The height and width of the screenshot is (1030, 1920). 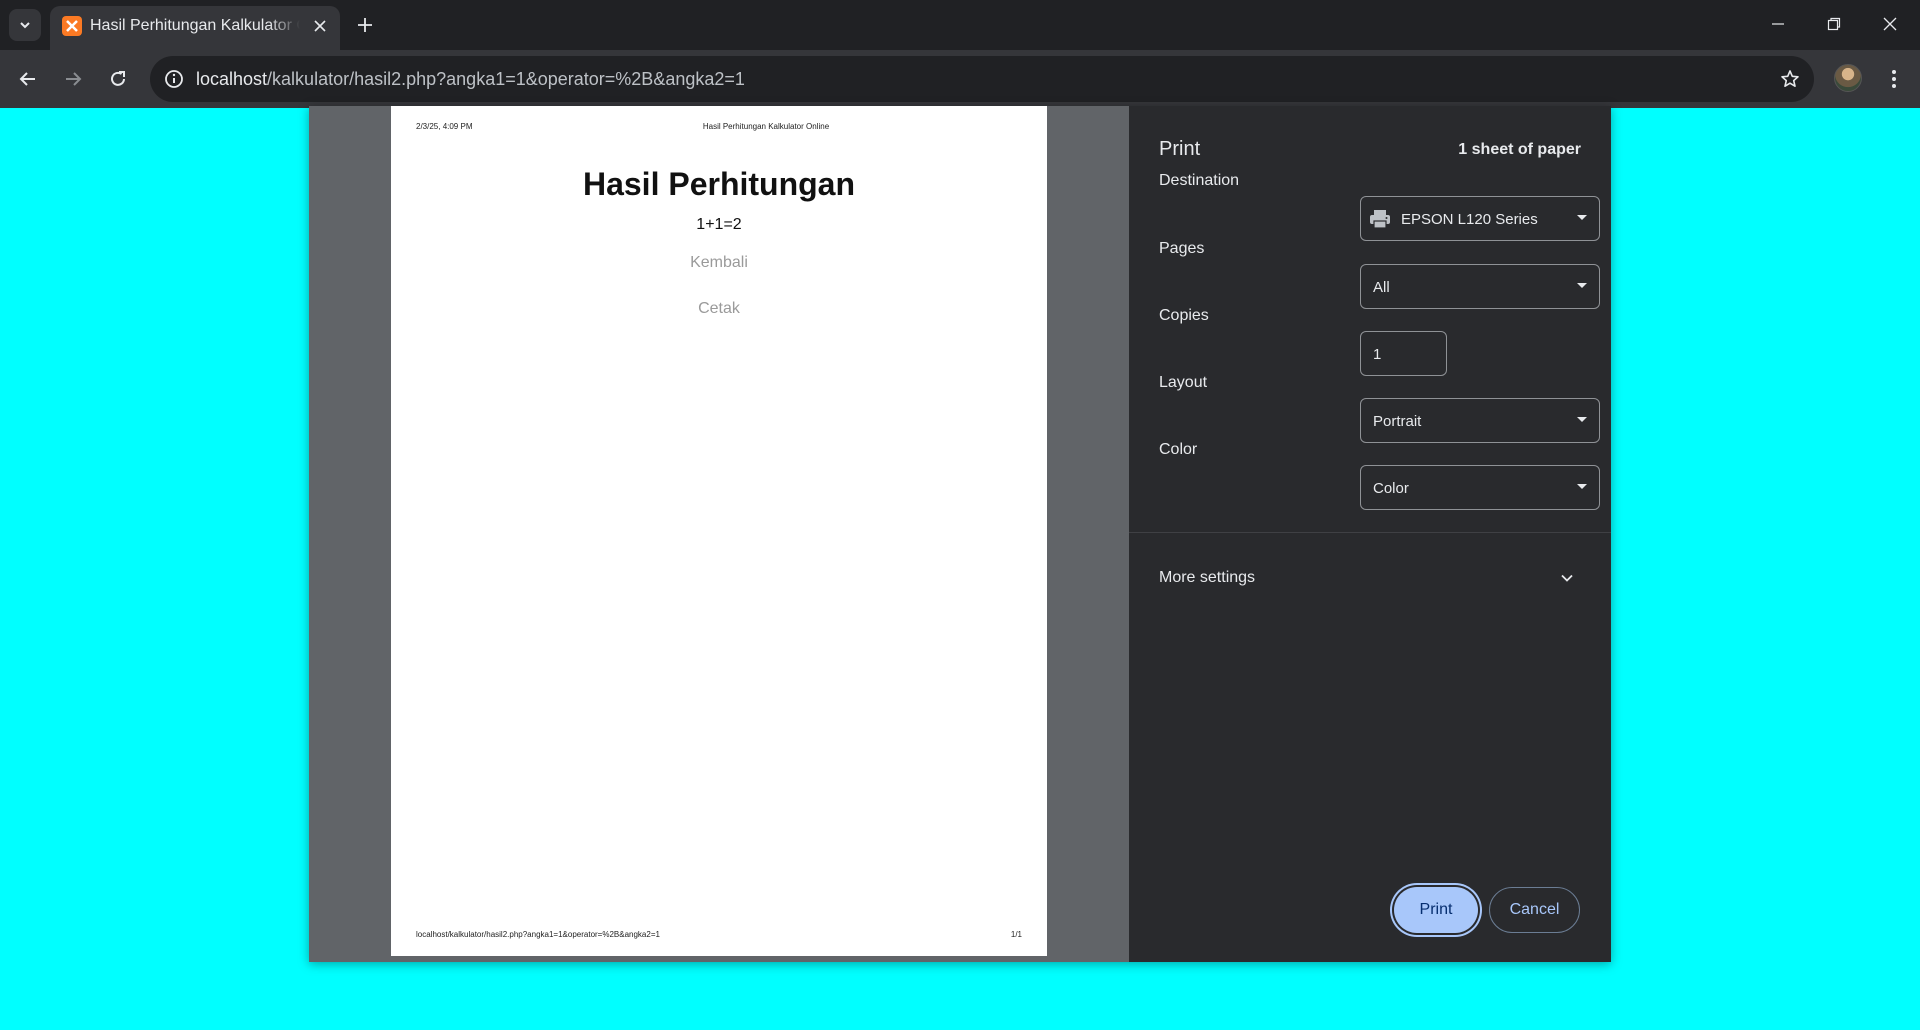 What do you see at coordinates (1480, 286) in the screenshot?
I see `pages-select: All` at bounding box center [1480, 286].